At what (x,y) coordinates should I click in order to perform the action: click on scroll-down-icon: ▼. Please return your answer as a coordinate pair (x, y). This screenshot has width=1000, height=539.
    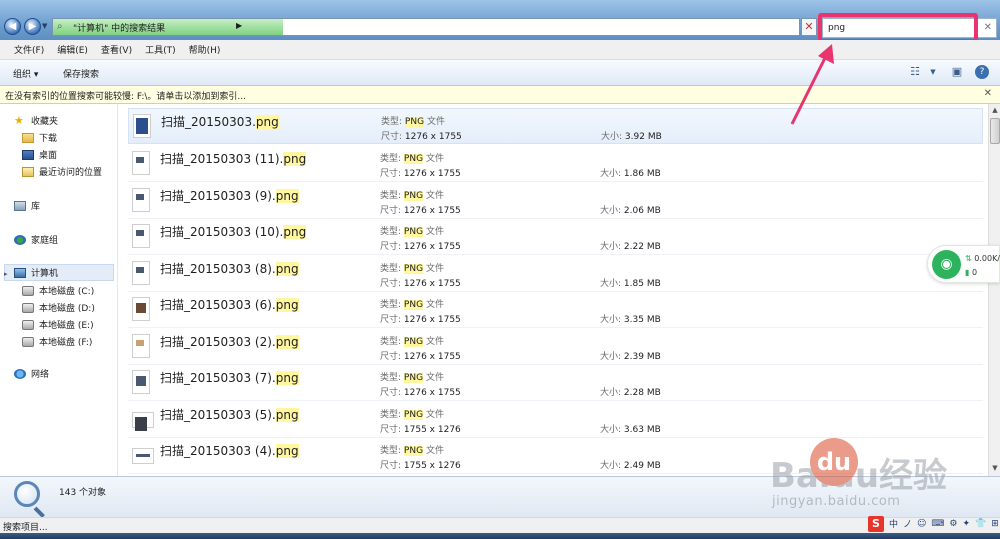
    Looking at the image, I should click on (995, 469).